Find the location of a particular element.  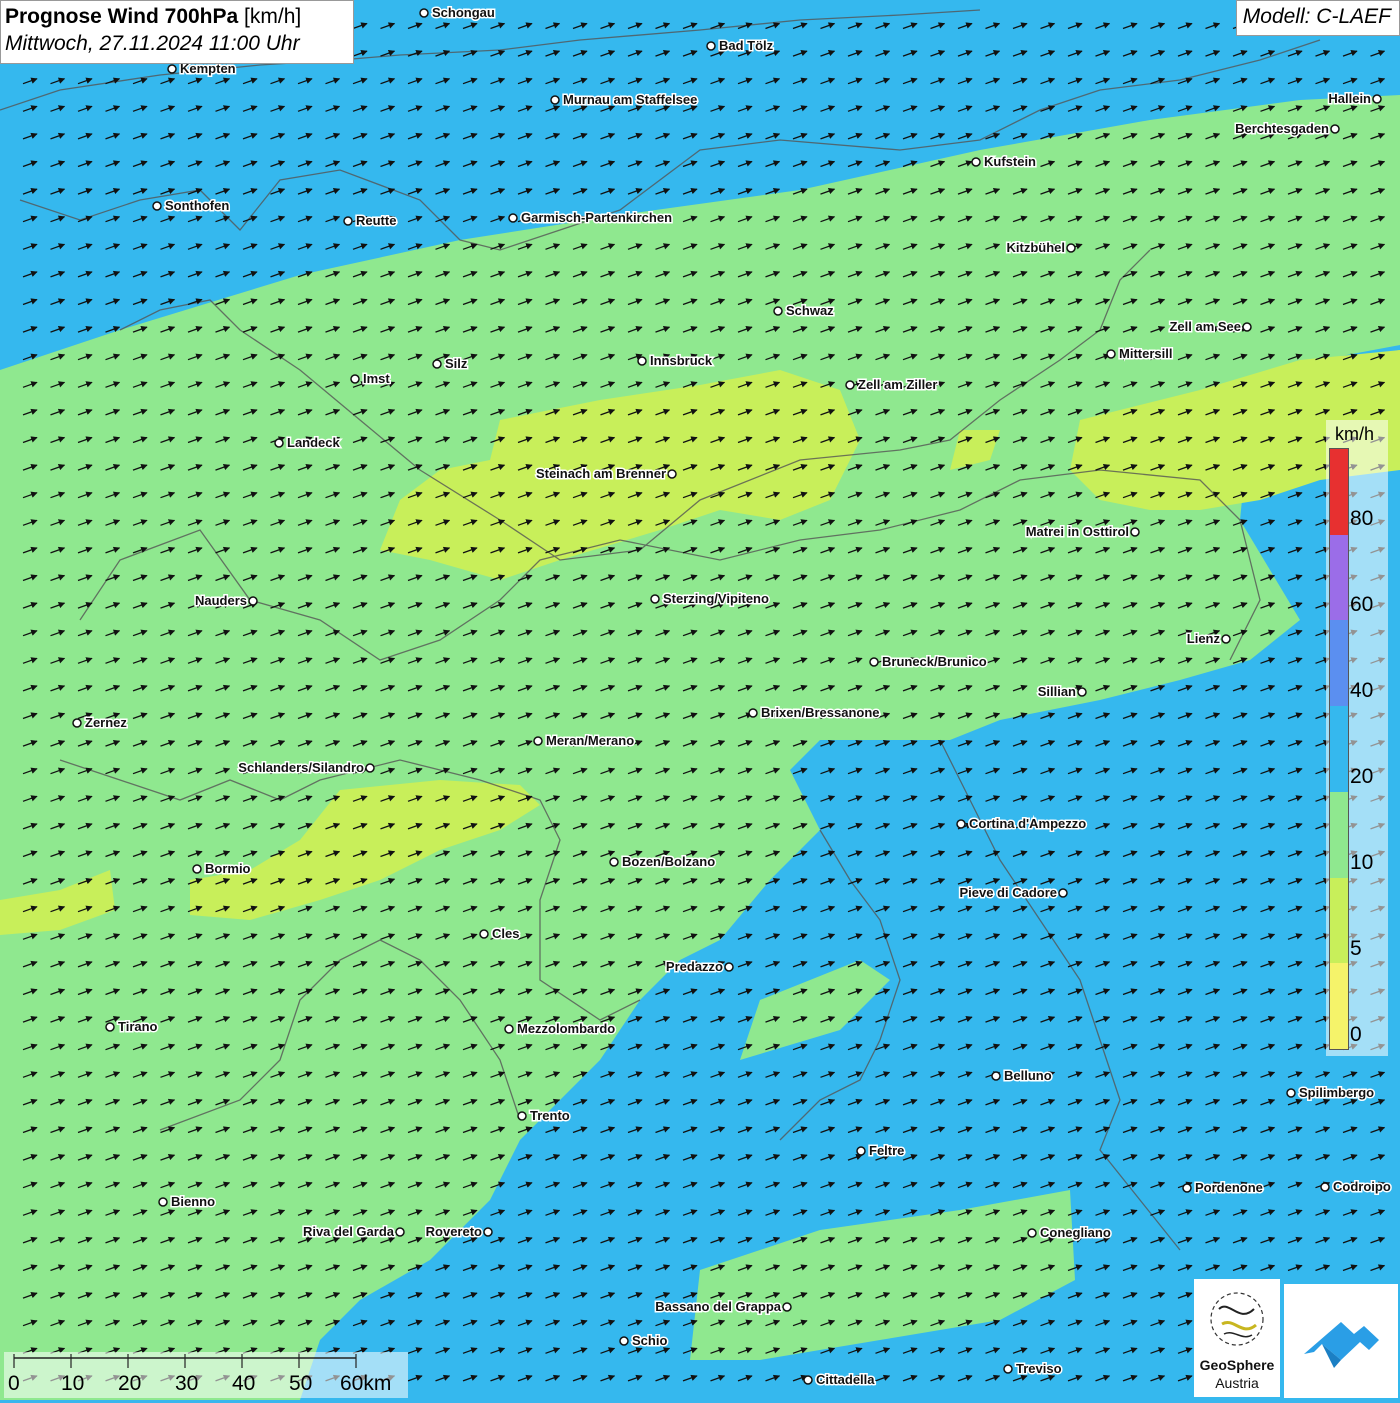

city-label: Reutte is located at coordinates (376, 220).